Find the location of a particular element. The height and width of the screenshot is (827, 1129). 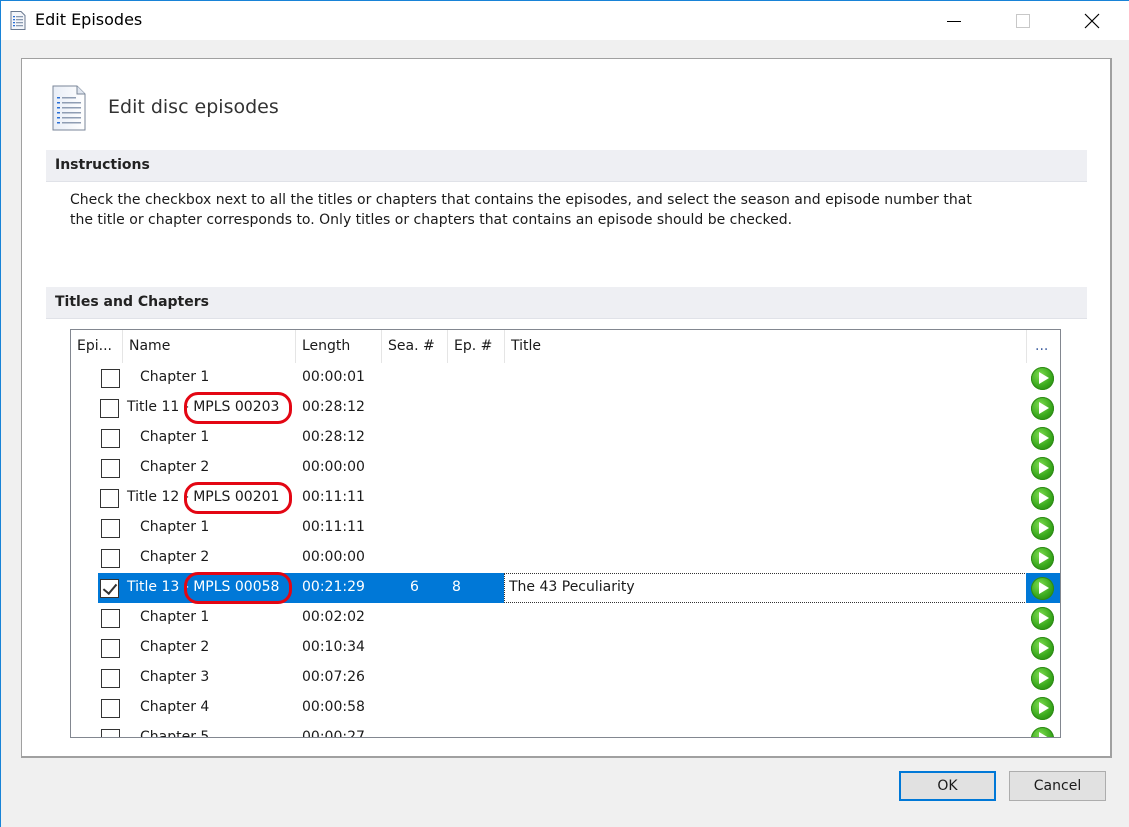

cancel-button: Cancel is located at coordinates (1057, 786).